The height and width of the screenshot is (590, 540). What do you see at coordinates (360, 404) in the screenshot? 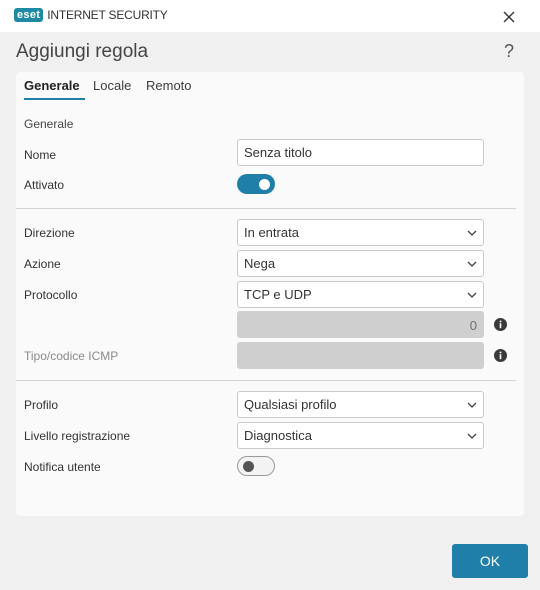
I see `profile-select: Qualsiasi profilo` at bounding box center [360, 404].